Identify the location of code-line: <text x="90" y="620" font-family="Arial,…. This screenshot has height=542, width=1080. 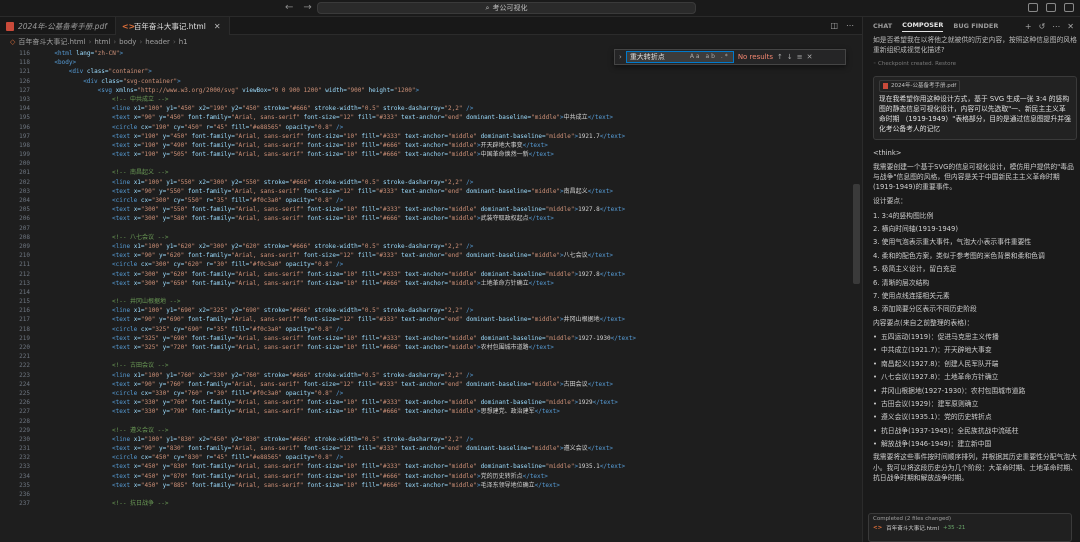
(444, 255).